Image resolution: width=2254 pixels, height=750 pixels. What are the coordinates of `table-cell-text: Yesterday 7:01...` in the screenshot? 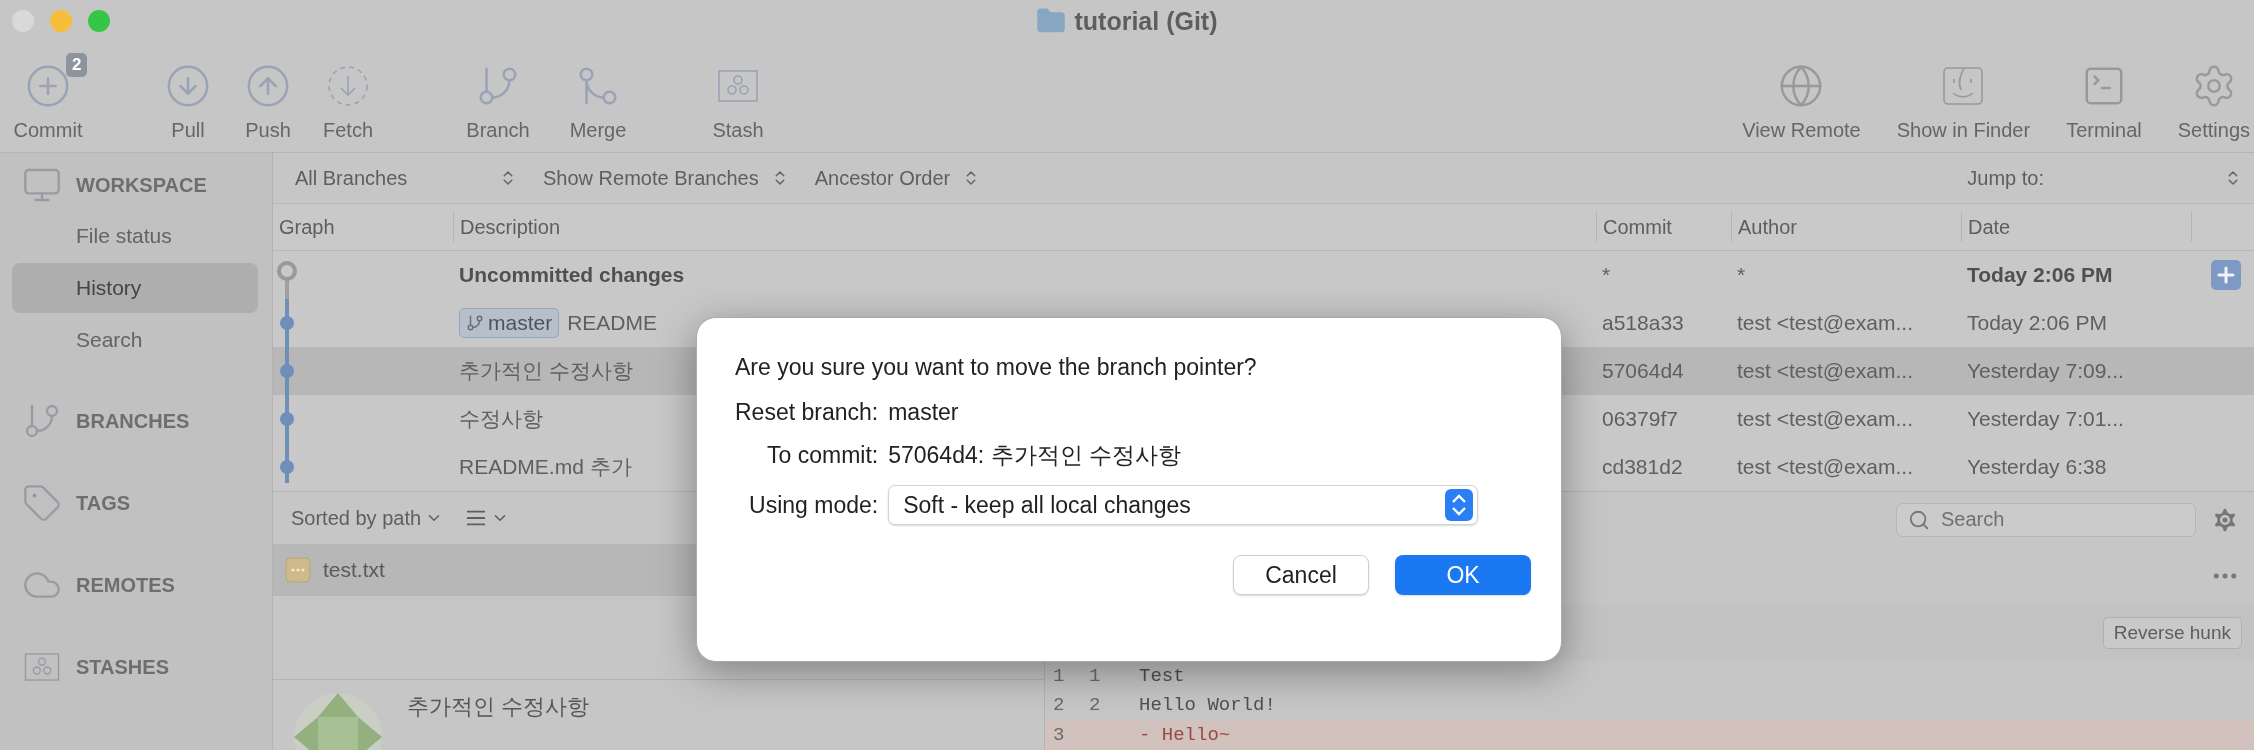 It's located at (2045, 419).